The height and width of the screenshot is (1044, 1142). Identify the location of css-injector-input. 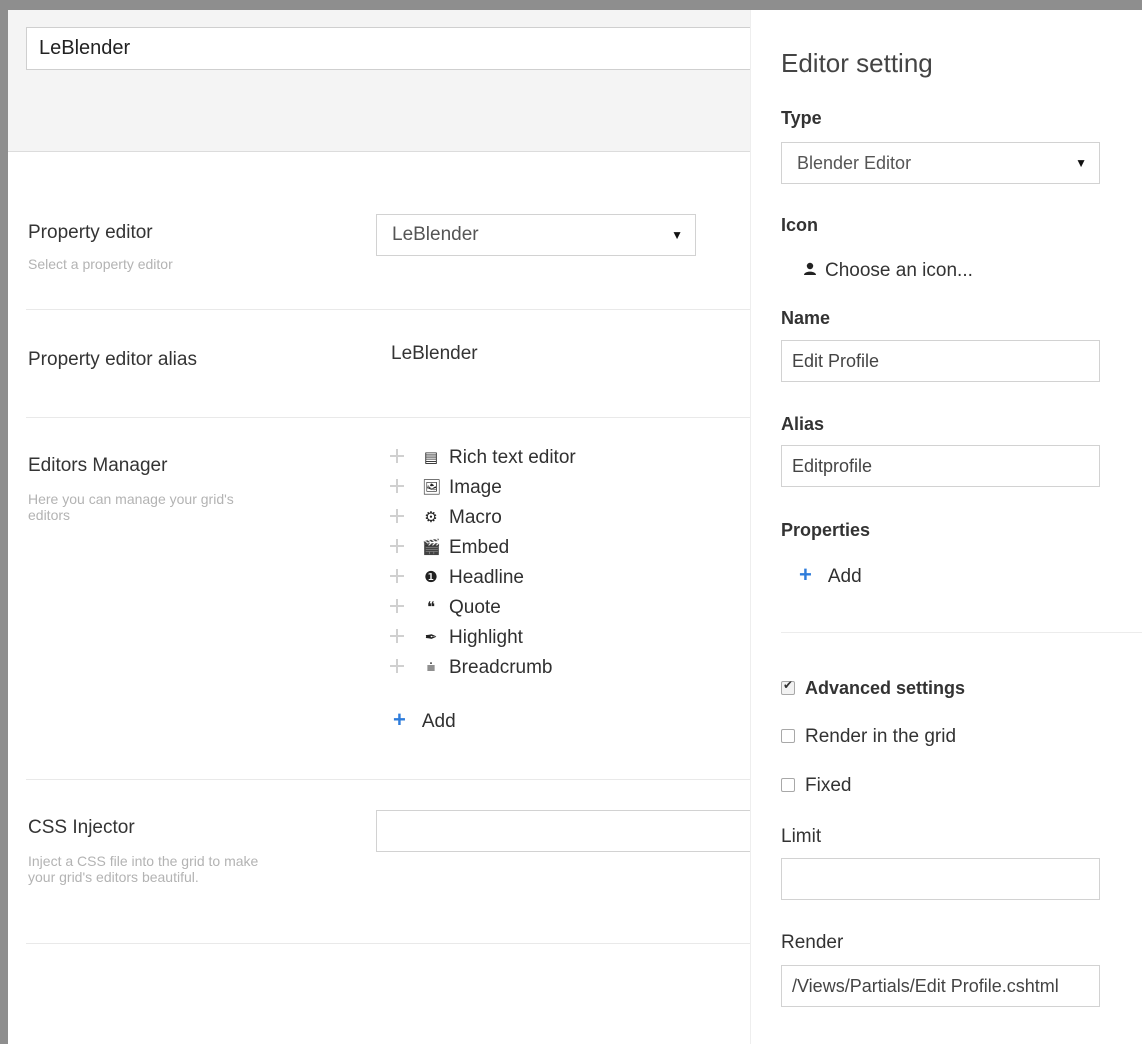
(586, 831).